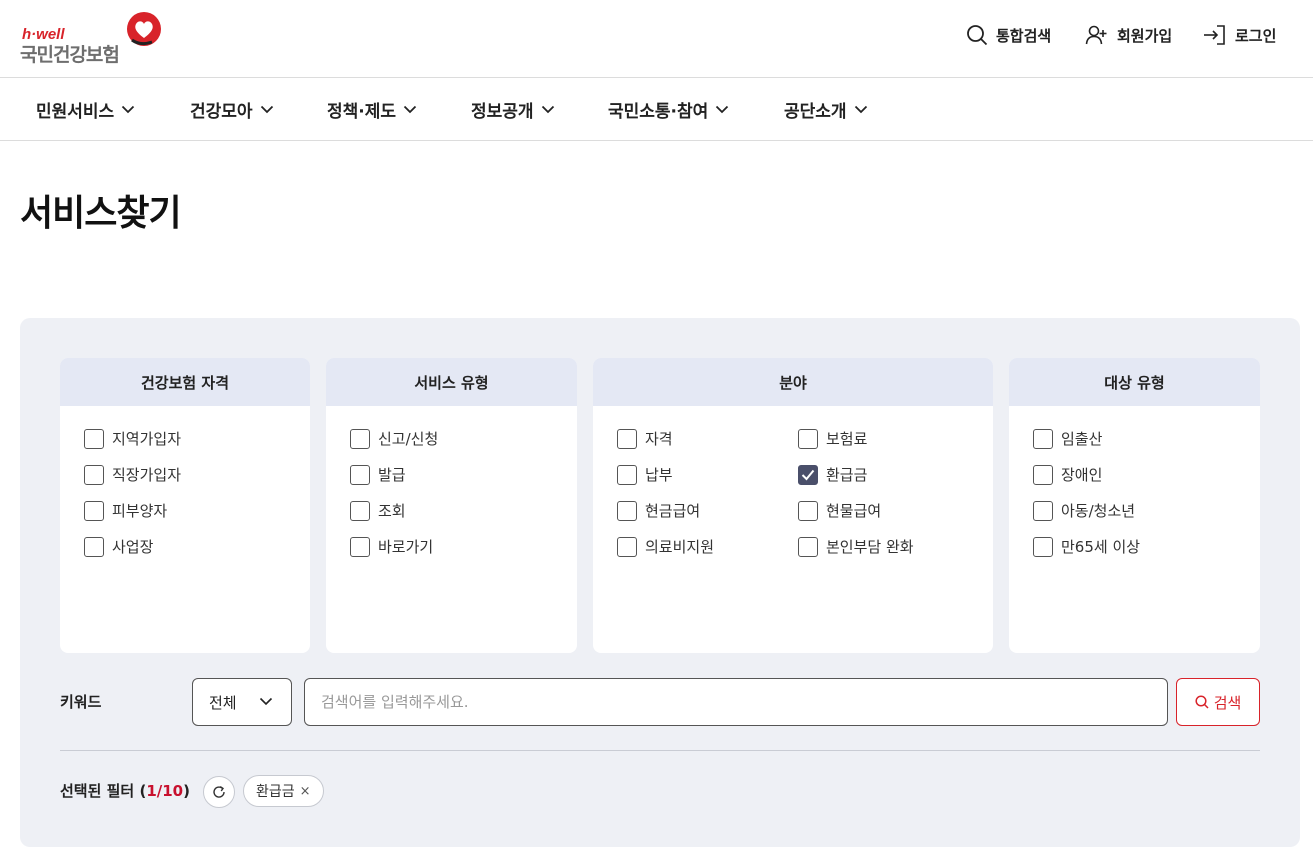 The image size is (1313, 856). I want to click on checkbox-label: 보험료, so click(847, 439).